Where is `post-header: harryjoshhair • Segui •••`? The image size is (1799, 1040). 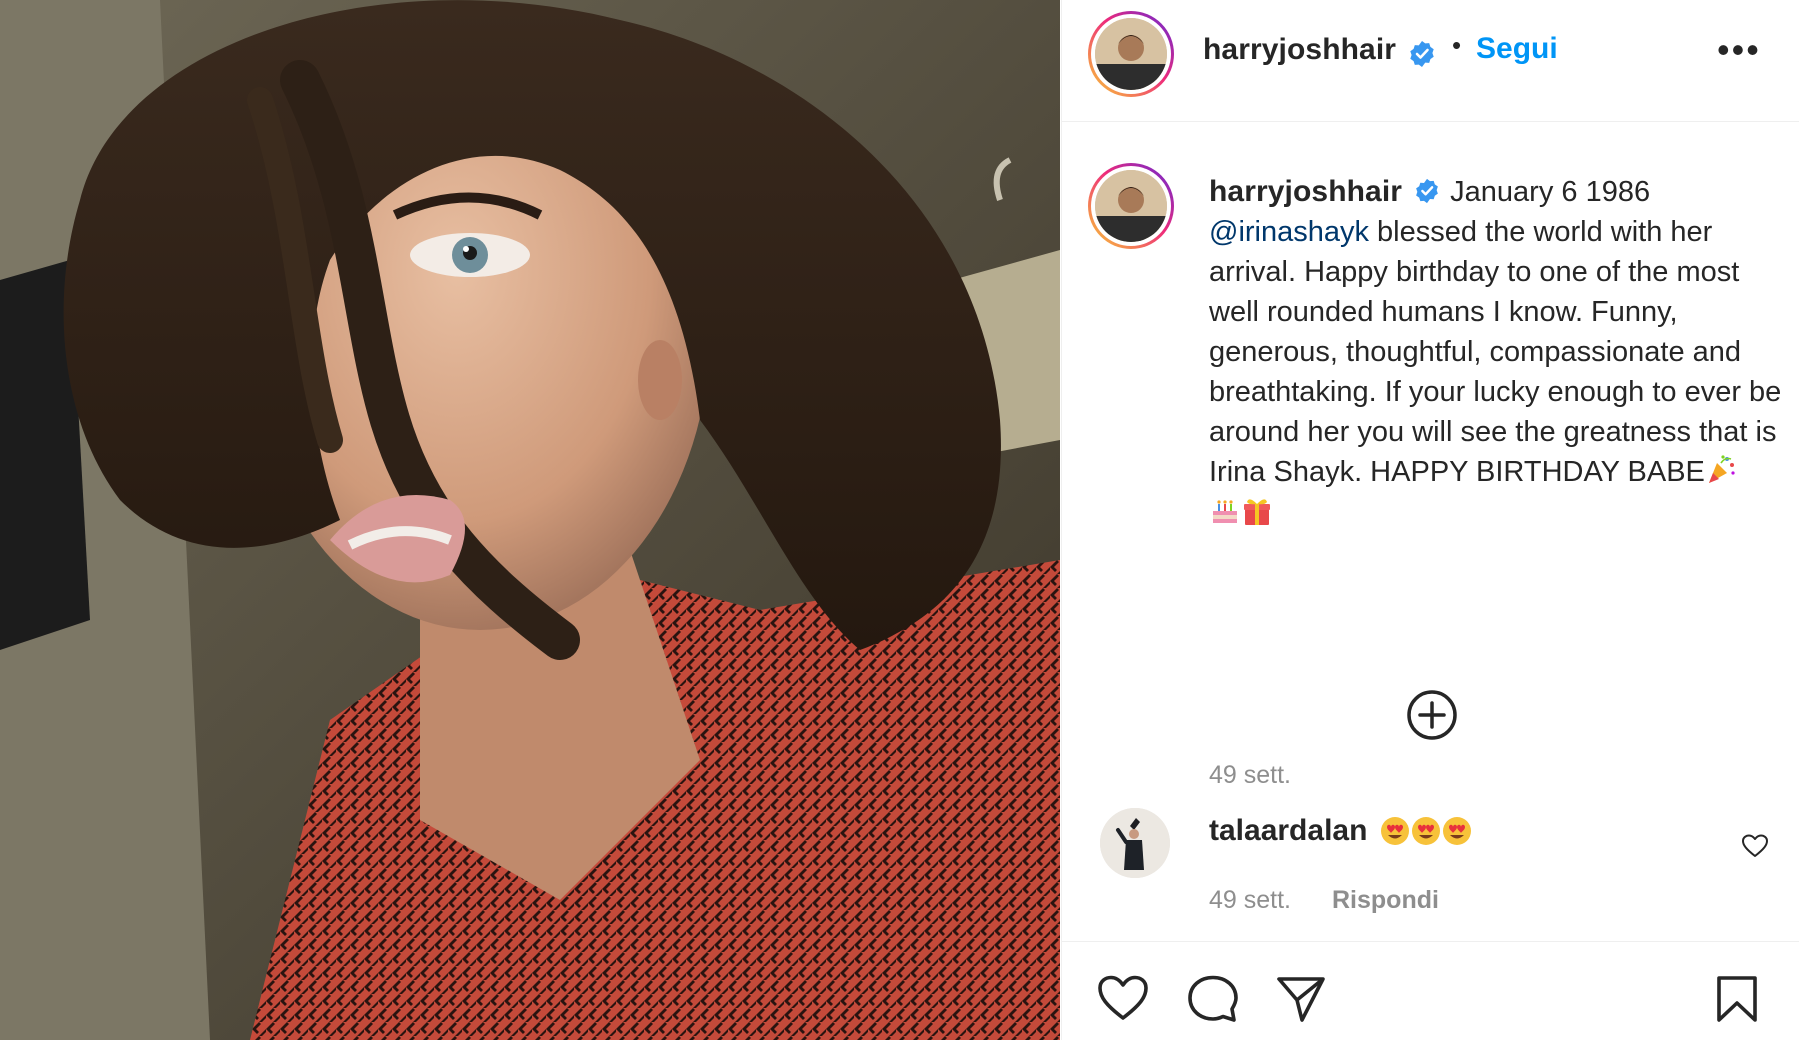 post-header: harryjoshhair • Segui ••• is located at coordinates (1430, 61).